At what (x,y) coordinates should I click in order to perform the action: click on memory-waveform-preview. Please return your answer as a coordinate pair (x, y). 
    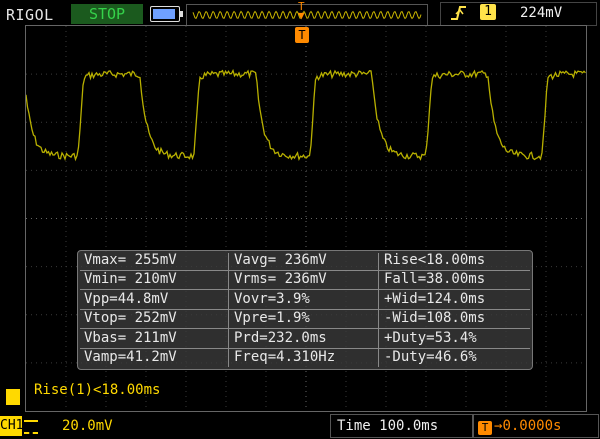
    Looking at the image, I should click on (307, 15).